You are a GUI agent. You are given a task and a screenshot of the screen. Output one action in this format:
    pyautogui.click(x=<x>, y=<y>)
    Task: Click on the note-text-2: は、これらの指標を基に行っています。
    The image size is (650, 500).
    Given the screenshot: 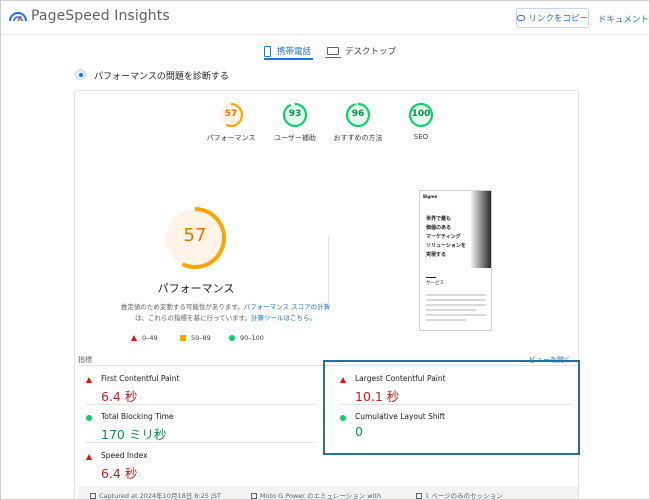 What is the action you would take?
    pyautogui.click(x=193, y=318)
    